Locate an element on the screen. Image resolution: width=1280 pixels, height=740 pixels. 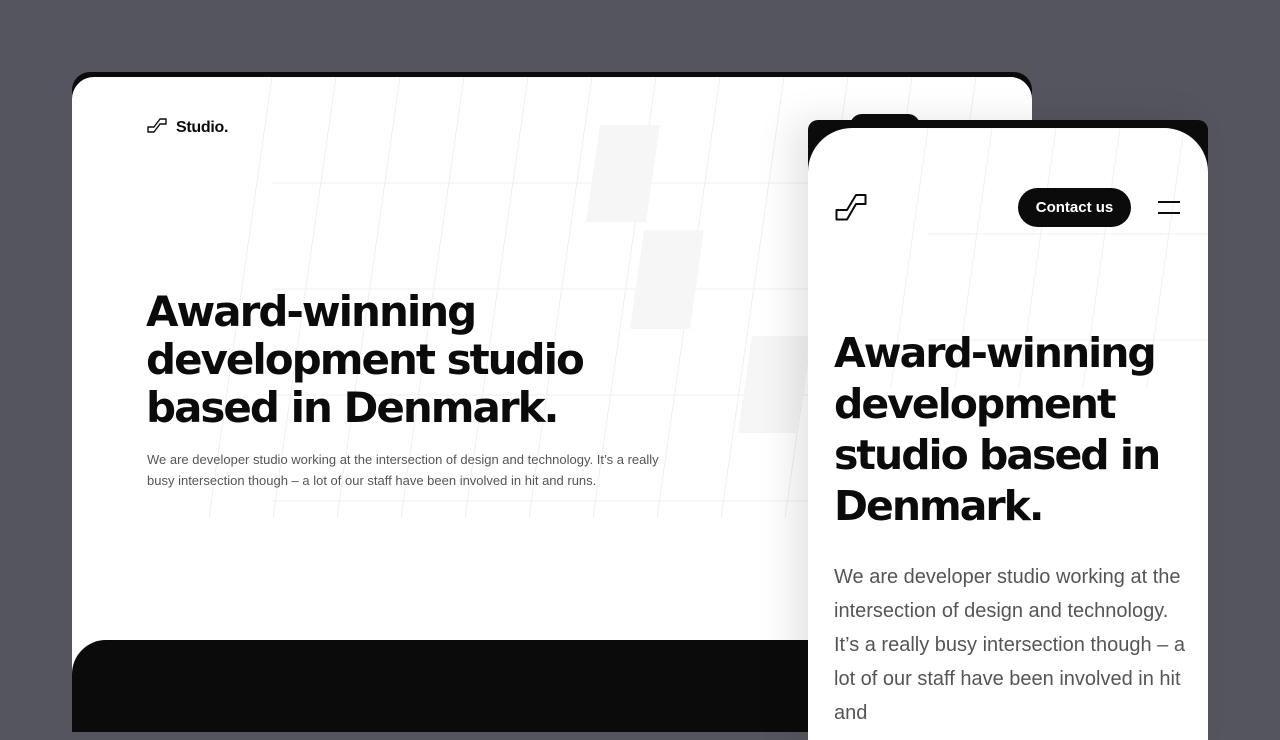
brand-logo: Studio. is located at coordinates (187, 127).